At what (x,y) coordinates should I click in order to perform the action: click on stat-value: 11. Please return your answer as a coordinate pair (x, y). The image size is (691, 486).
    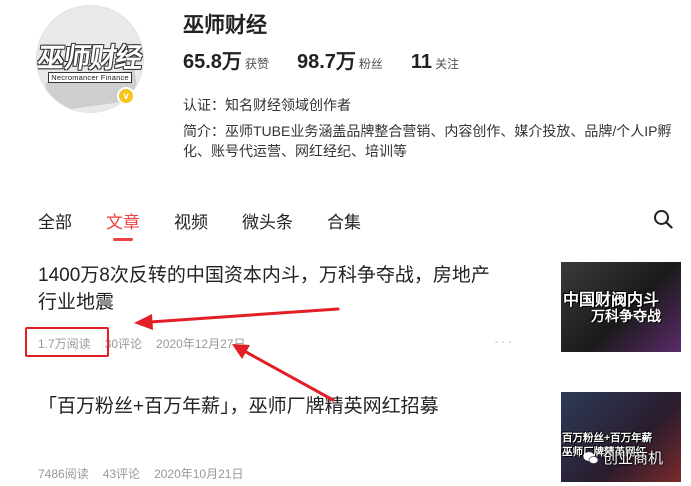
    Looking at the image, I should click on (421, 62).